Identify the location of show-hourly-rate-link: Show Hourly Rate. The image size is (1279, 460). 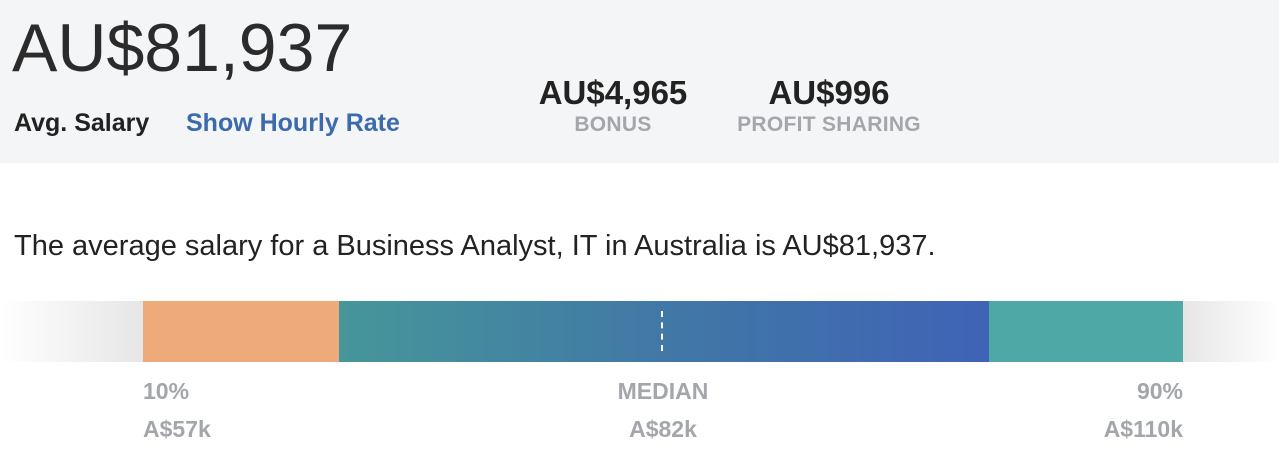
(293, 123).